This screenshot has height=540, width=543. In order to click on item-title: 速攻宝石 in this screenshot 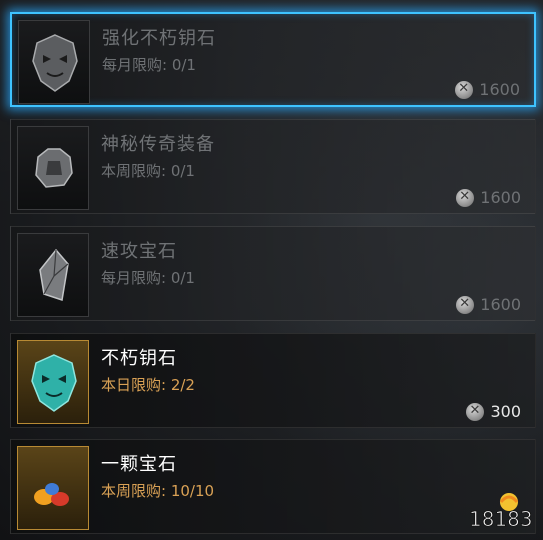, I will do `click(139, 251)`.